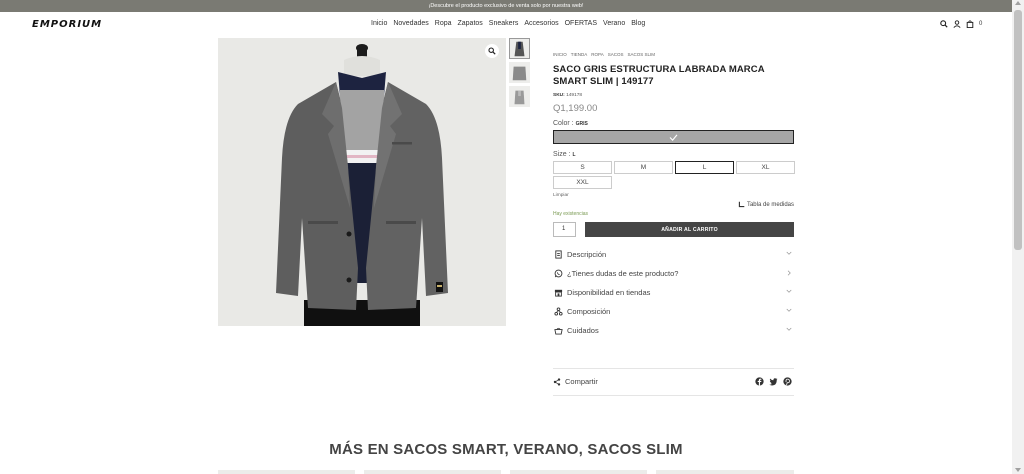  What do you see at coordinates (944, 24) in the screenshot?
I see `search-icon` at bounding box center [944, 24].